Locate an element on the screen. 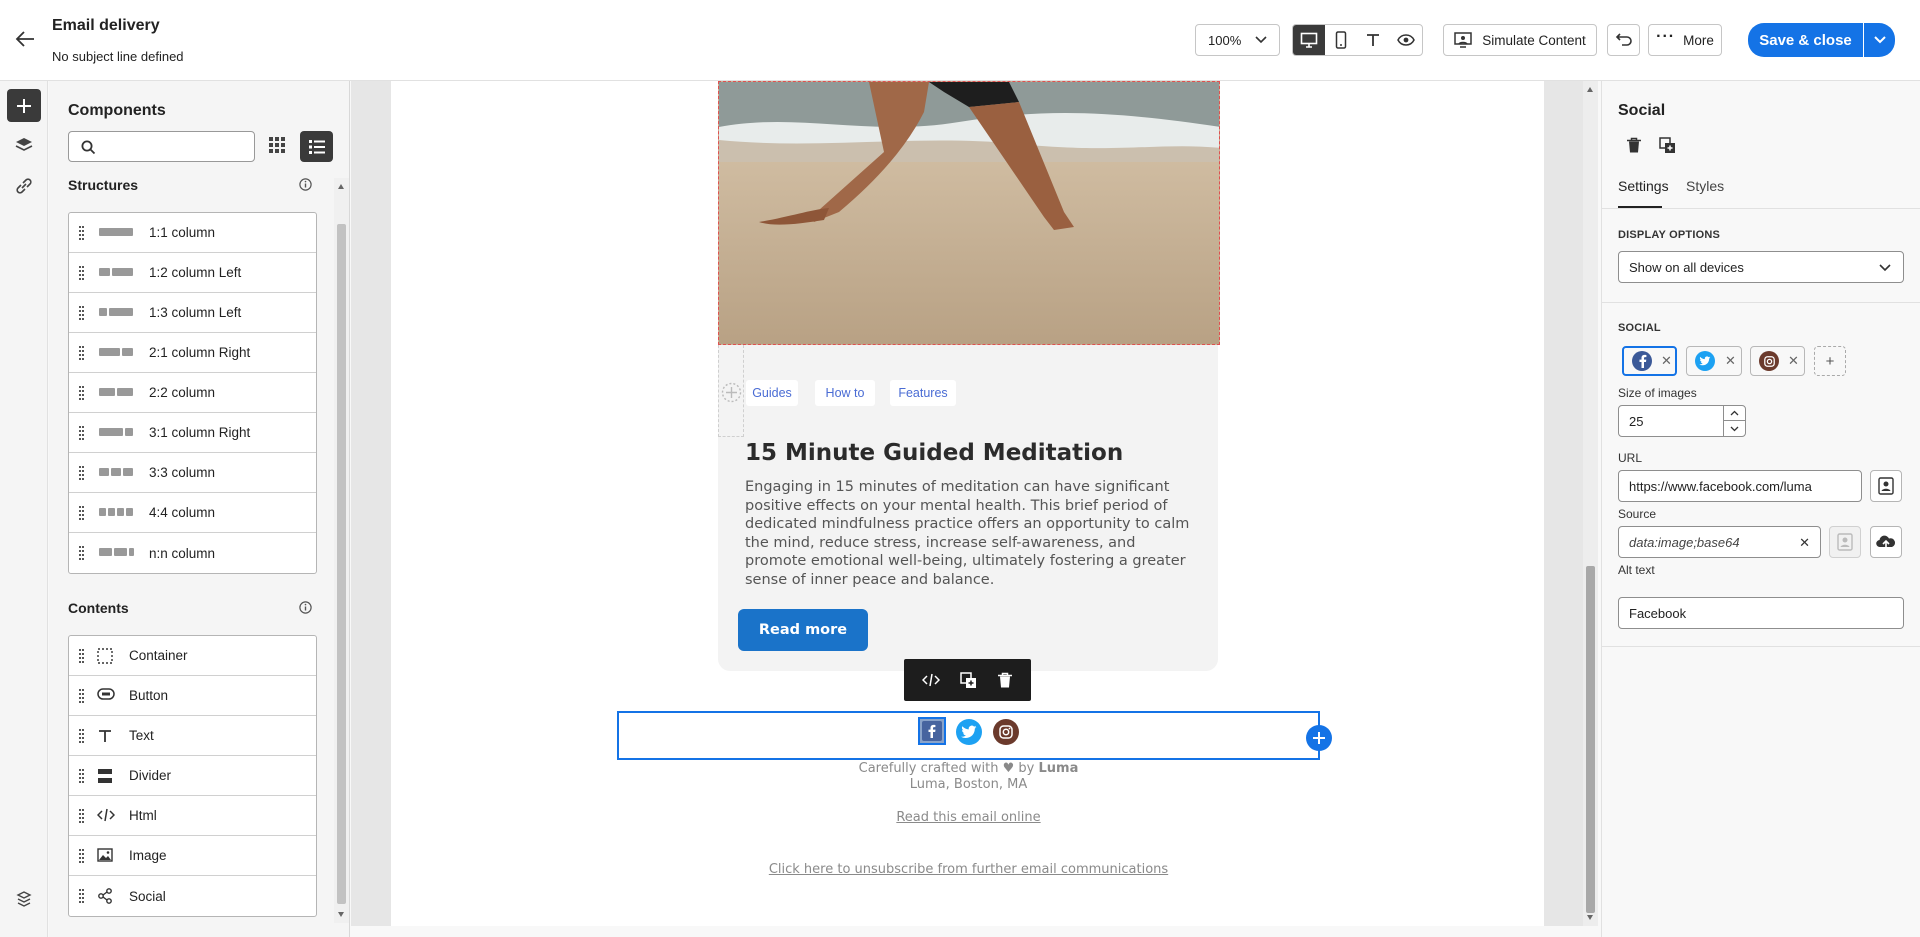  facebook-icon is located at coordinates (932, 731).